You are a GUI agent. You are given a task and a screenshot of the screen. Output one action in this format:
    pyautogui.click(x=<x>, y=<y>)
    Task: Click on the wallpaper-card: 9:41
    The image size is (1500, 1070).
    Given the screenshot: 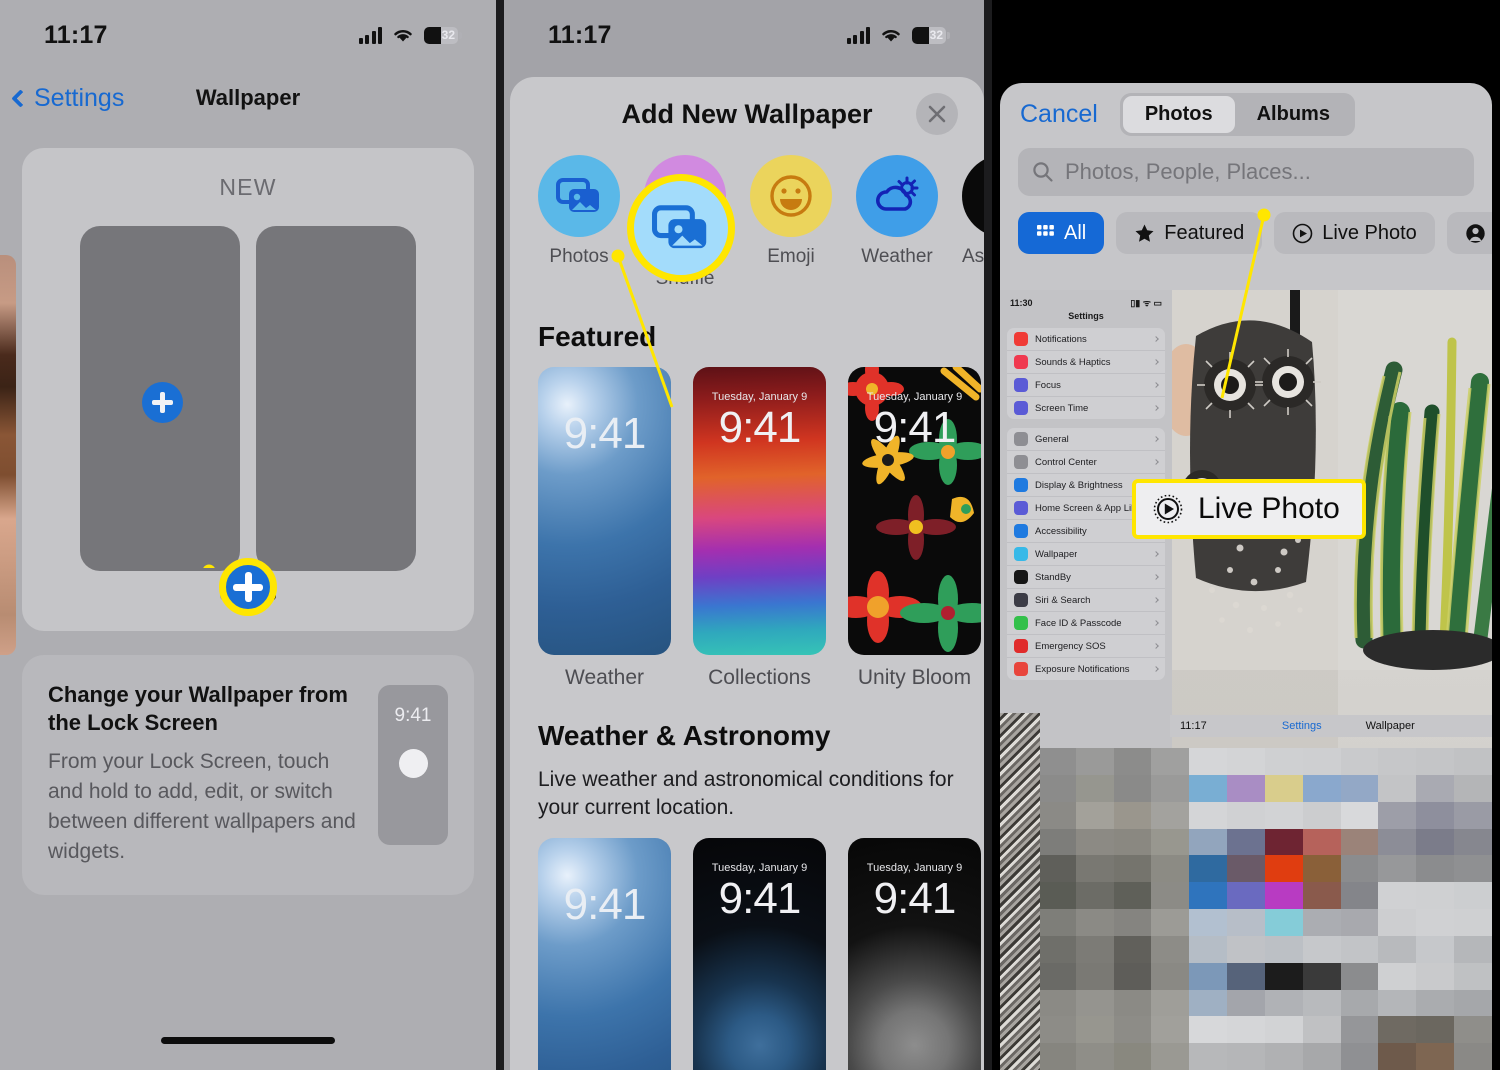 What is the action you would take?
    pyautogui.click(x=604, y=954)
    